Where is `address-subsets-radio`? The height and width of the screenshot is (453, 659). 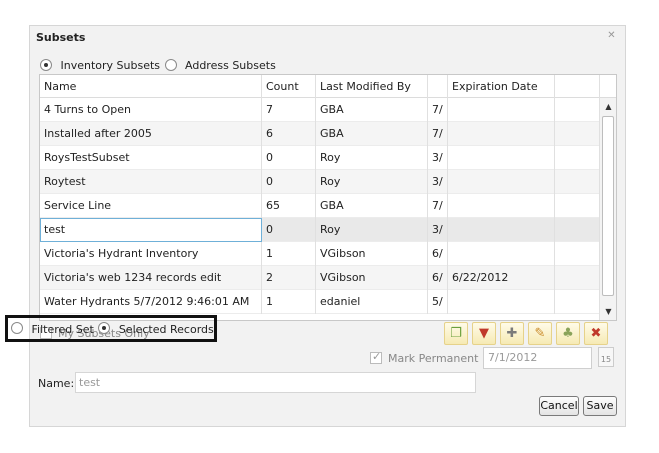
address-subsets-radio is located at coordinates (170, 65).